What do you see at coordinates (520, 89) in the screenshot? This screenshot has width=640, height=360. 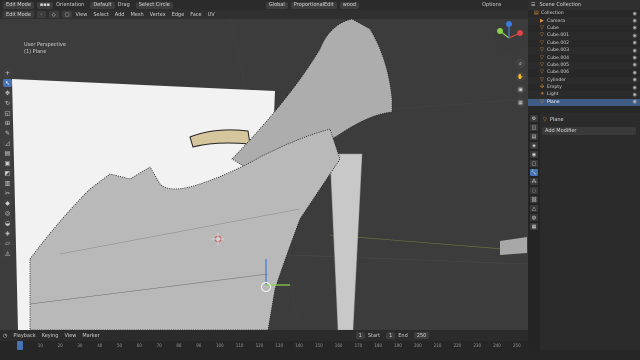 I see `camera-view-icon: ▣` at bounding box center [520, 89].